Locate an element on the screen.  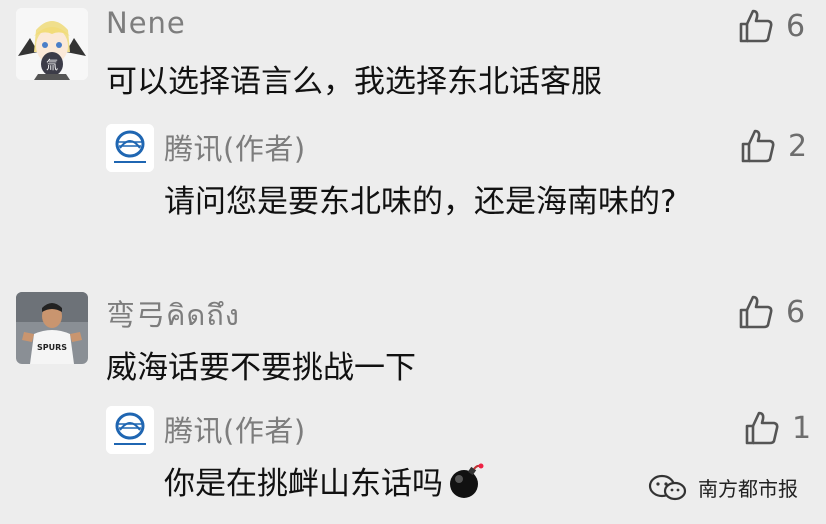
comment-text: 可以选择语言么，我选择东北话客服 is located at coordinates (354, 82).